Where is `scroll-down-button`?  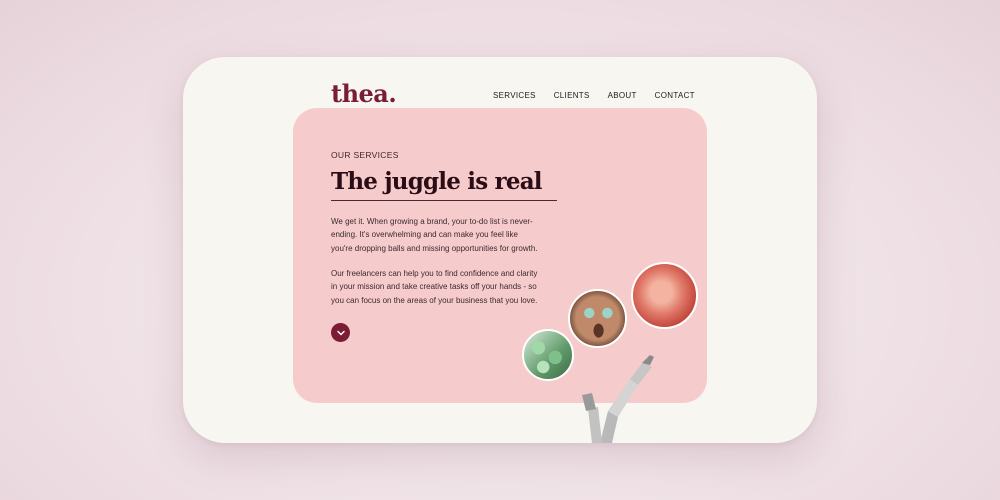
scroll-down-button is located at coordinates (340, 332).